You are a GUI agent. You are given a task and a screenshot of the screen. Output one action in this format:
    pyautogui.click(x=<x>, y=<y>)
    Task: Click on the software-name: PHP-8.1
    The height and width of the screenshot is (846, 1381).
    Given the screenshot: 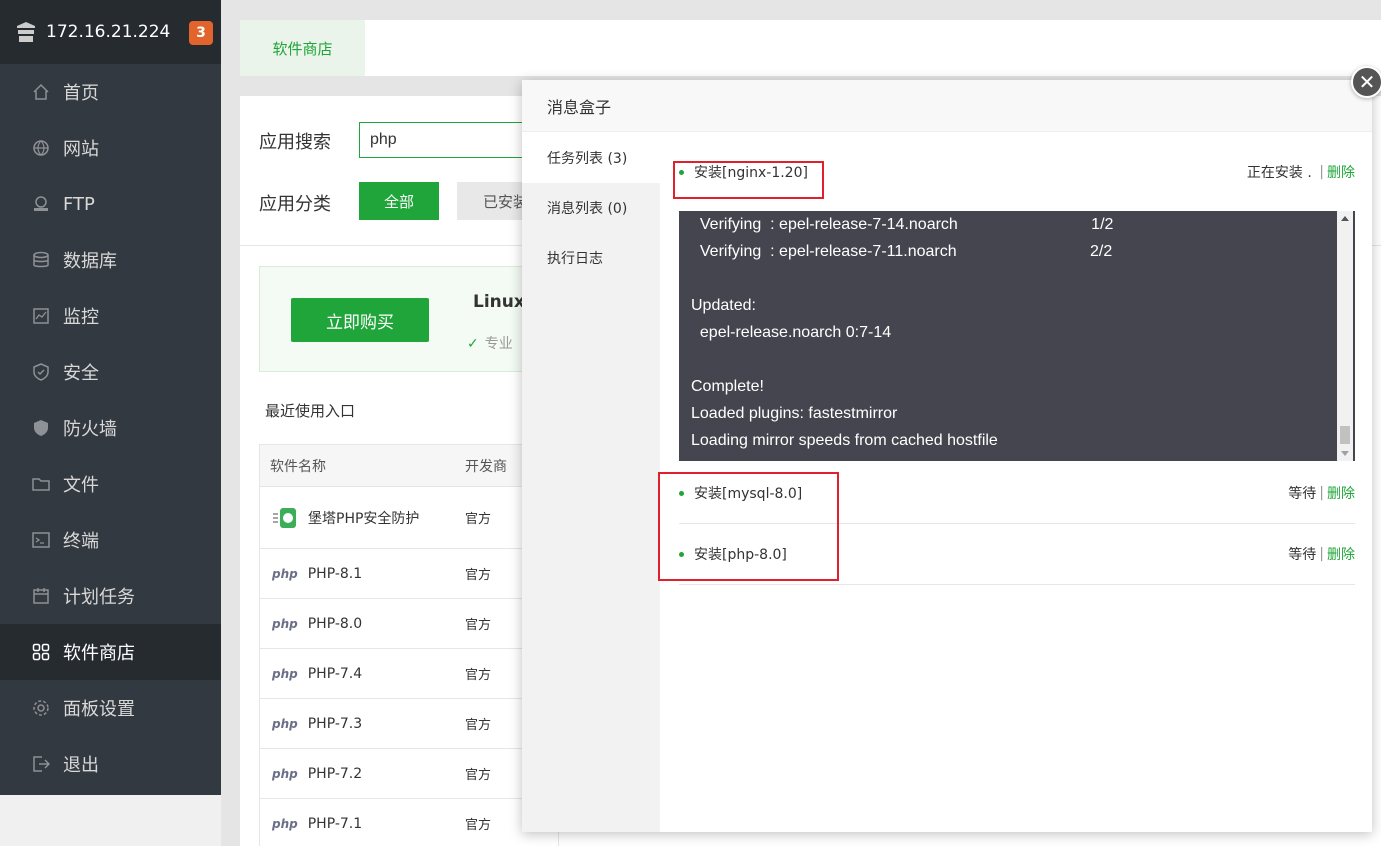 What is the action you would take?
    pyautogui.click(x=335, y=573)
    